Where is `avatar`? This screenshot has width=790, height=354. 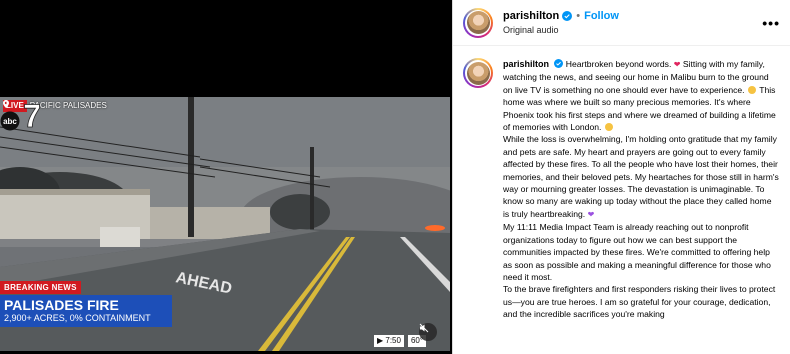
avatar is located at coordinates (478, 22).